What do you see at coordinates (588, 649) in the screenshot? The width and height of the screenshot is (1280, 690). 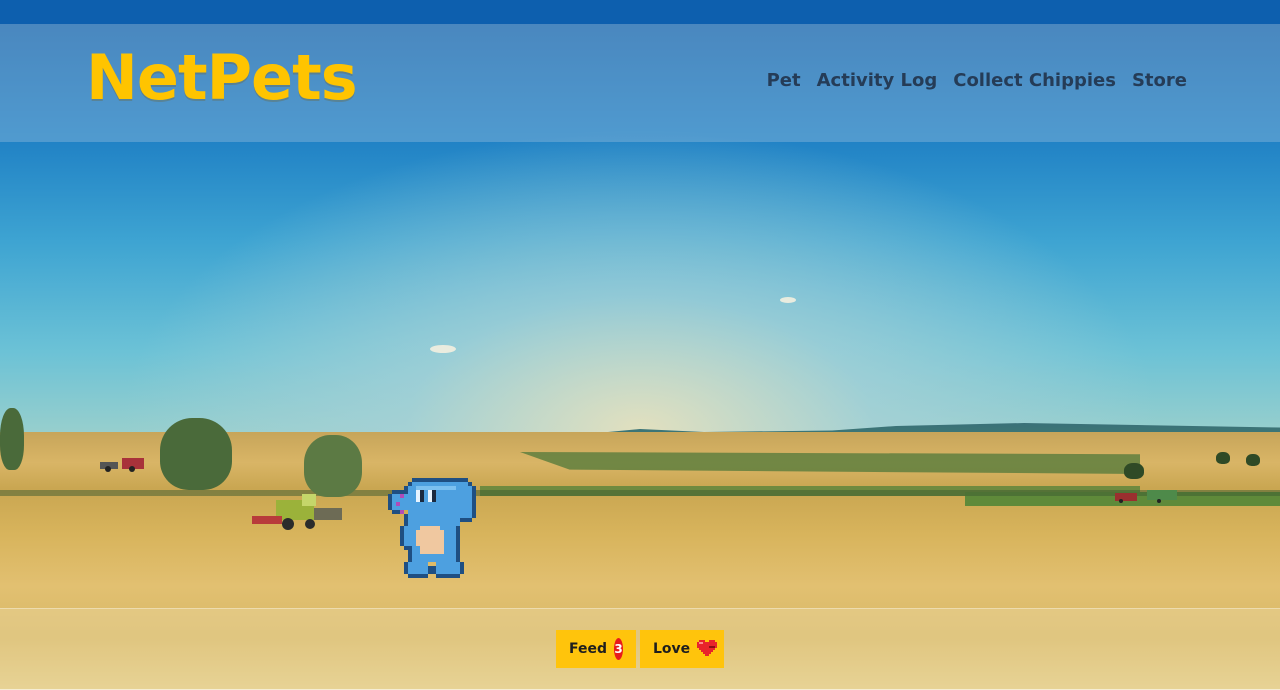 I see `feed-label: Feed` at bounding box center [588, 649].